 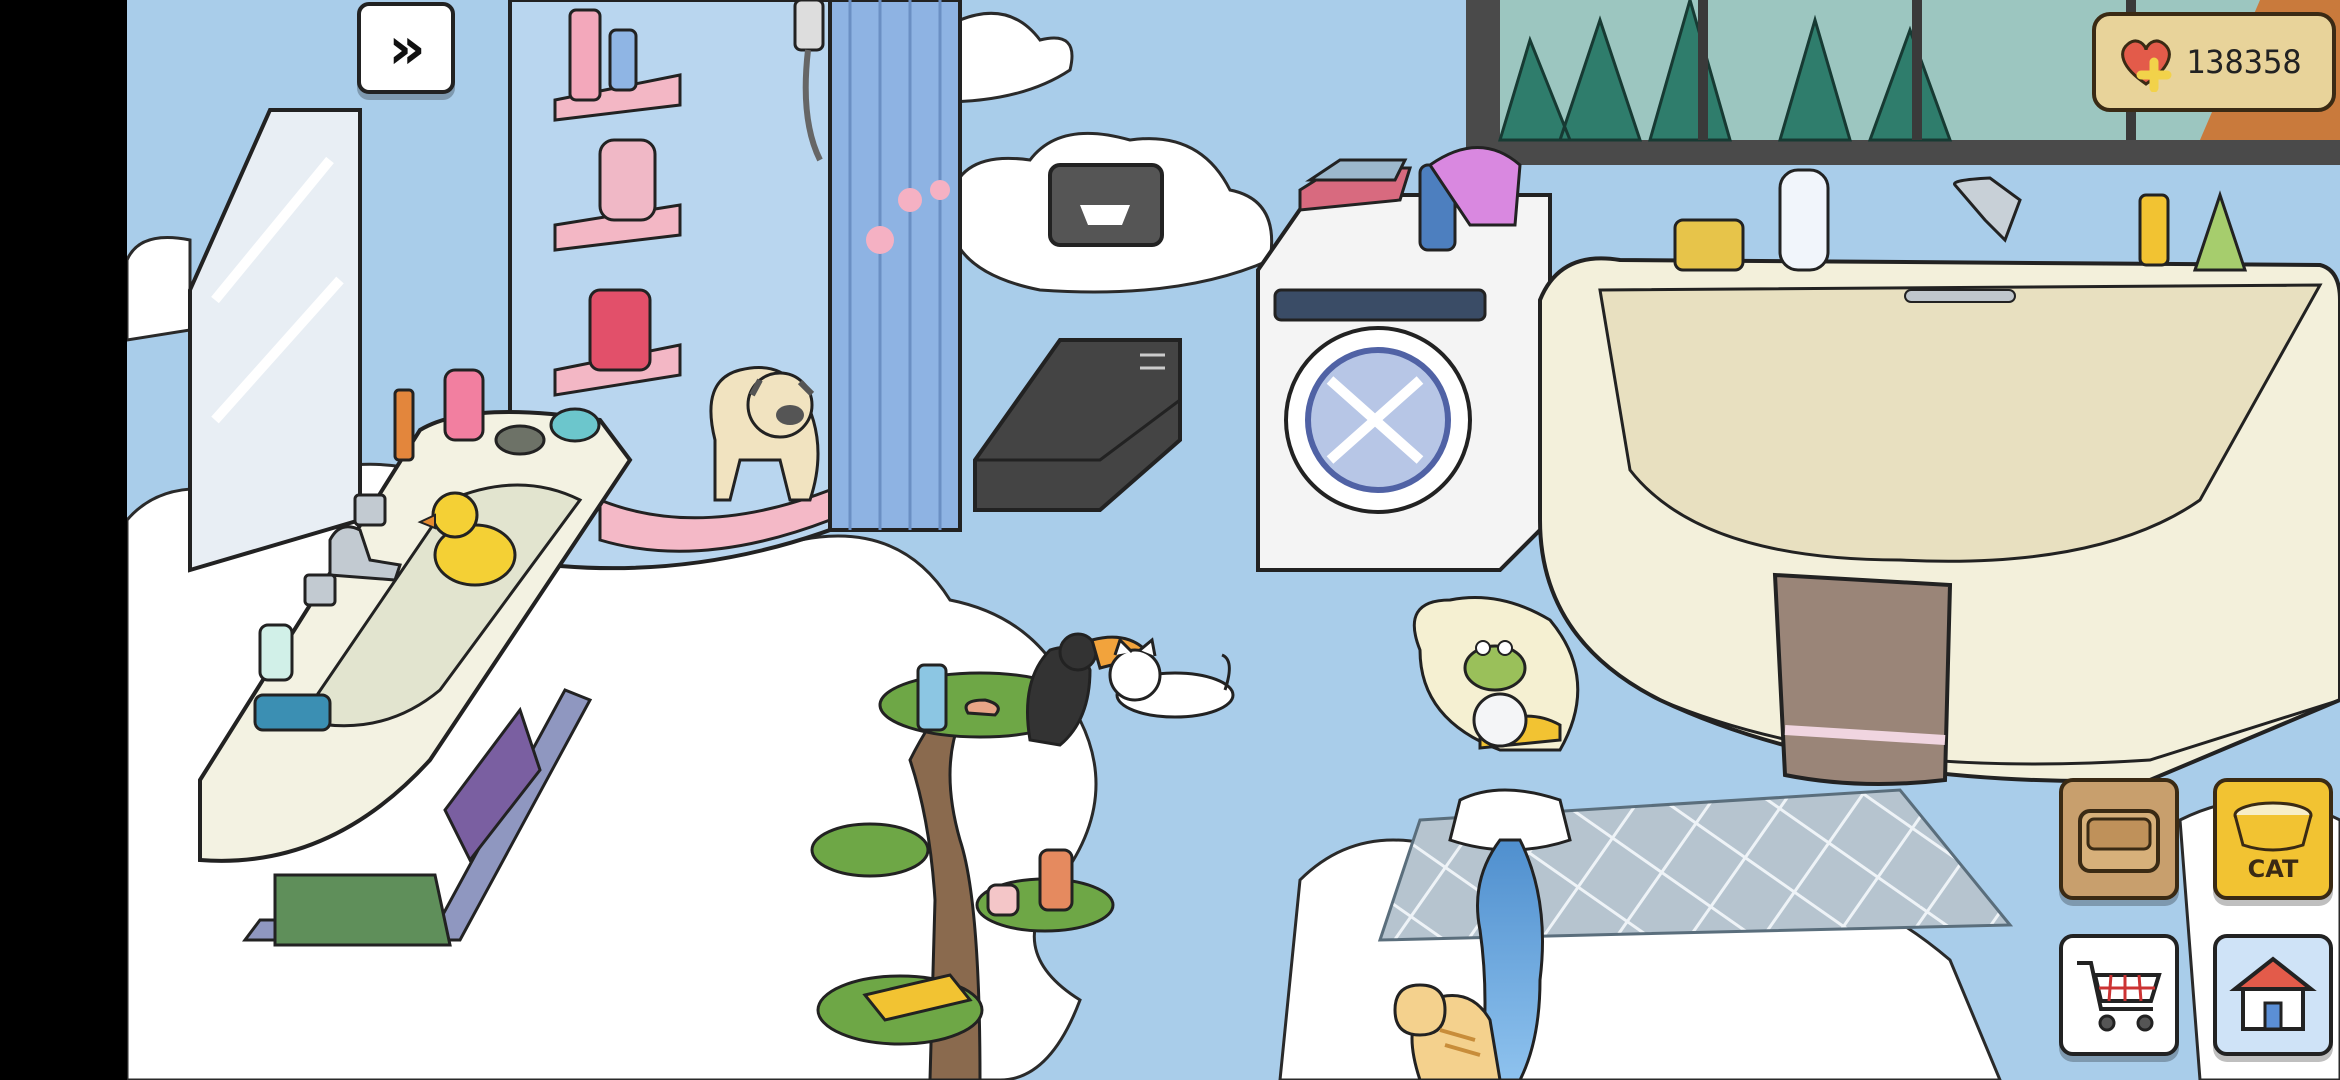 I want to click on house-icon, so click(x=2273, y=993).